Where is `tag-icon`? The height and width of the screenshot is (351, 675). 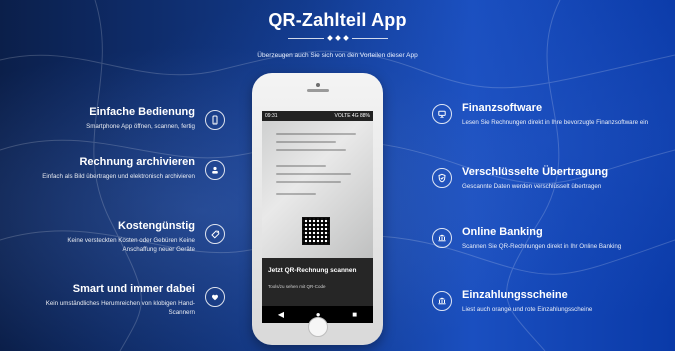
tag-icon is located at coordinates (215, 234).